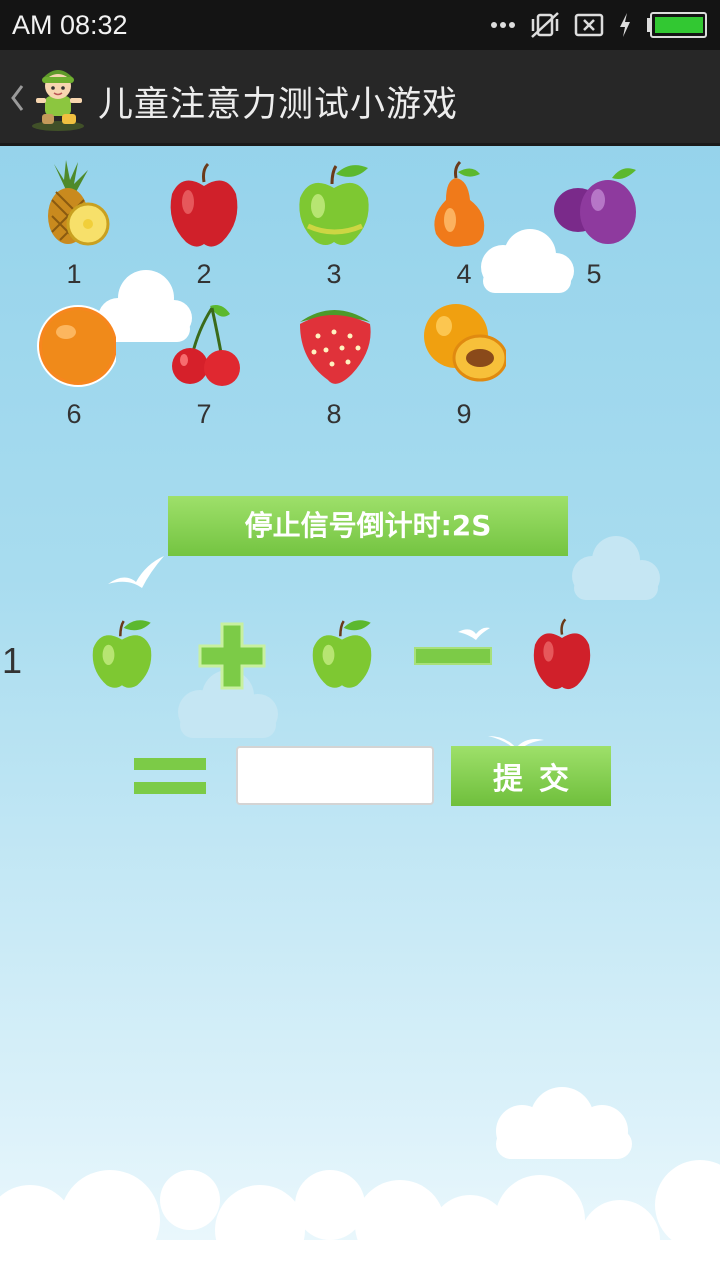 The image size is (720, 1280). Describe the element at coordinates (170, 776) in the screenshot. I see `equals-sign-icon` at that location.